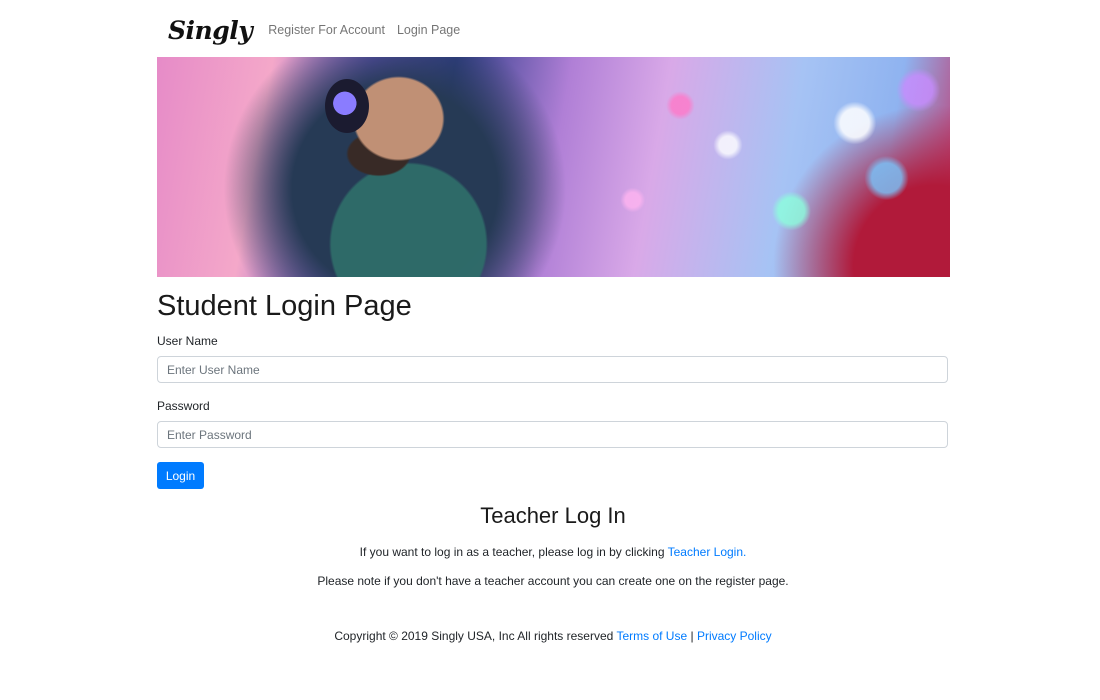 The image size is (1100, 700). Describe the element at coordinates (734, 636) in the screenshot. I see `privacy-policy-link: Privacy Policy` at that location.